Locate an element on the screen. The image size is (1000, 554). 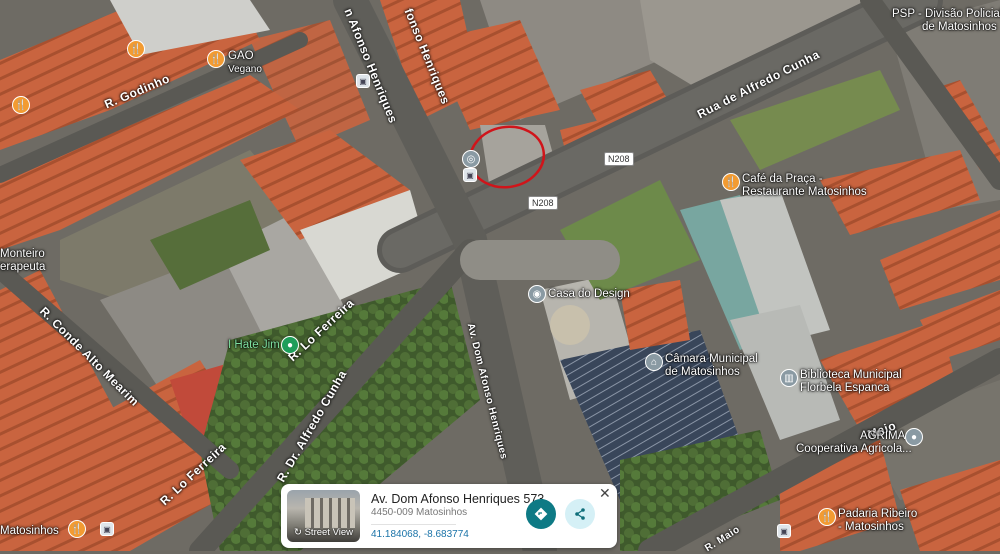
poi-sub: Restaurante Matosinhos is located at coordinates (804, 192).